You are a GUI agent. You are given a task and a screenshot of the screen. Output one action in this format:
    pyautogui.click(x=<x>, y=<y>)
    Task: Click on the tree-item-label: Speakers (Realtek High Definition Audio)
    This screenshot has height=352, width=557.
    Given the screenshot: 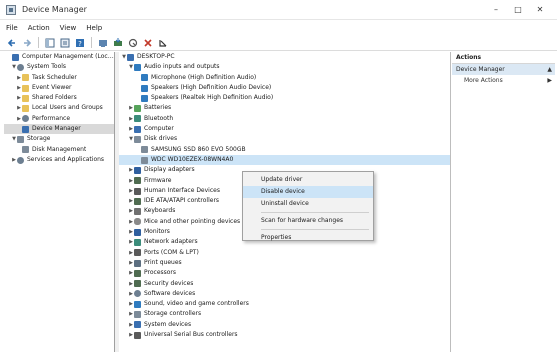 What is the action you would take?
    pyautogui.click(x=212, y=98)
    